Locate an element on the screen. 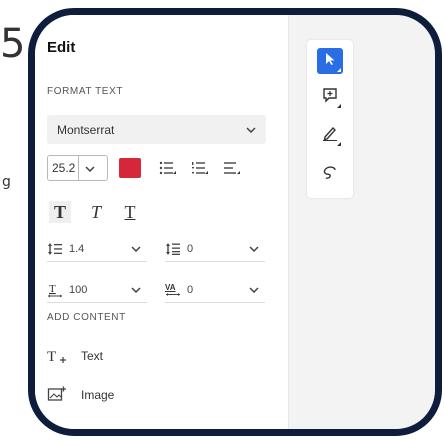 This screenshot has height=441, width=445. add-comment-icon is located at coordinates (330, 97).